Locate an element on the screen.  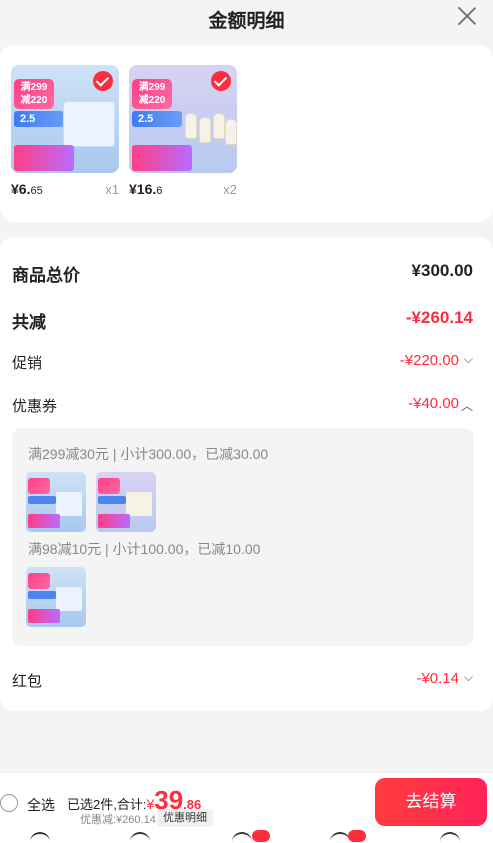
coupon-line: 满98减10元 | 小计100.00，已减10.00 is located at coordinates (144, 549).